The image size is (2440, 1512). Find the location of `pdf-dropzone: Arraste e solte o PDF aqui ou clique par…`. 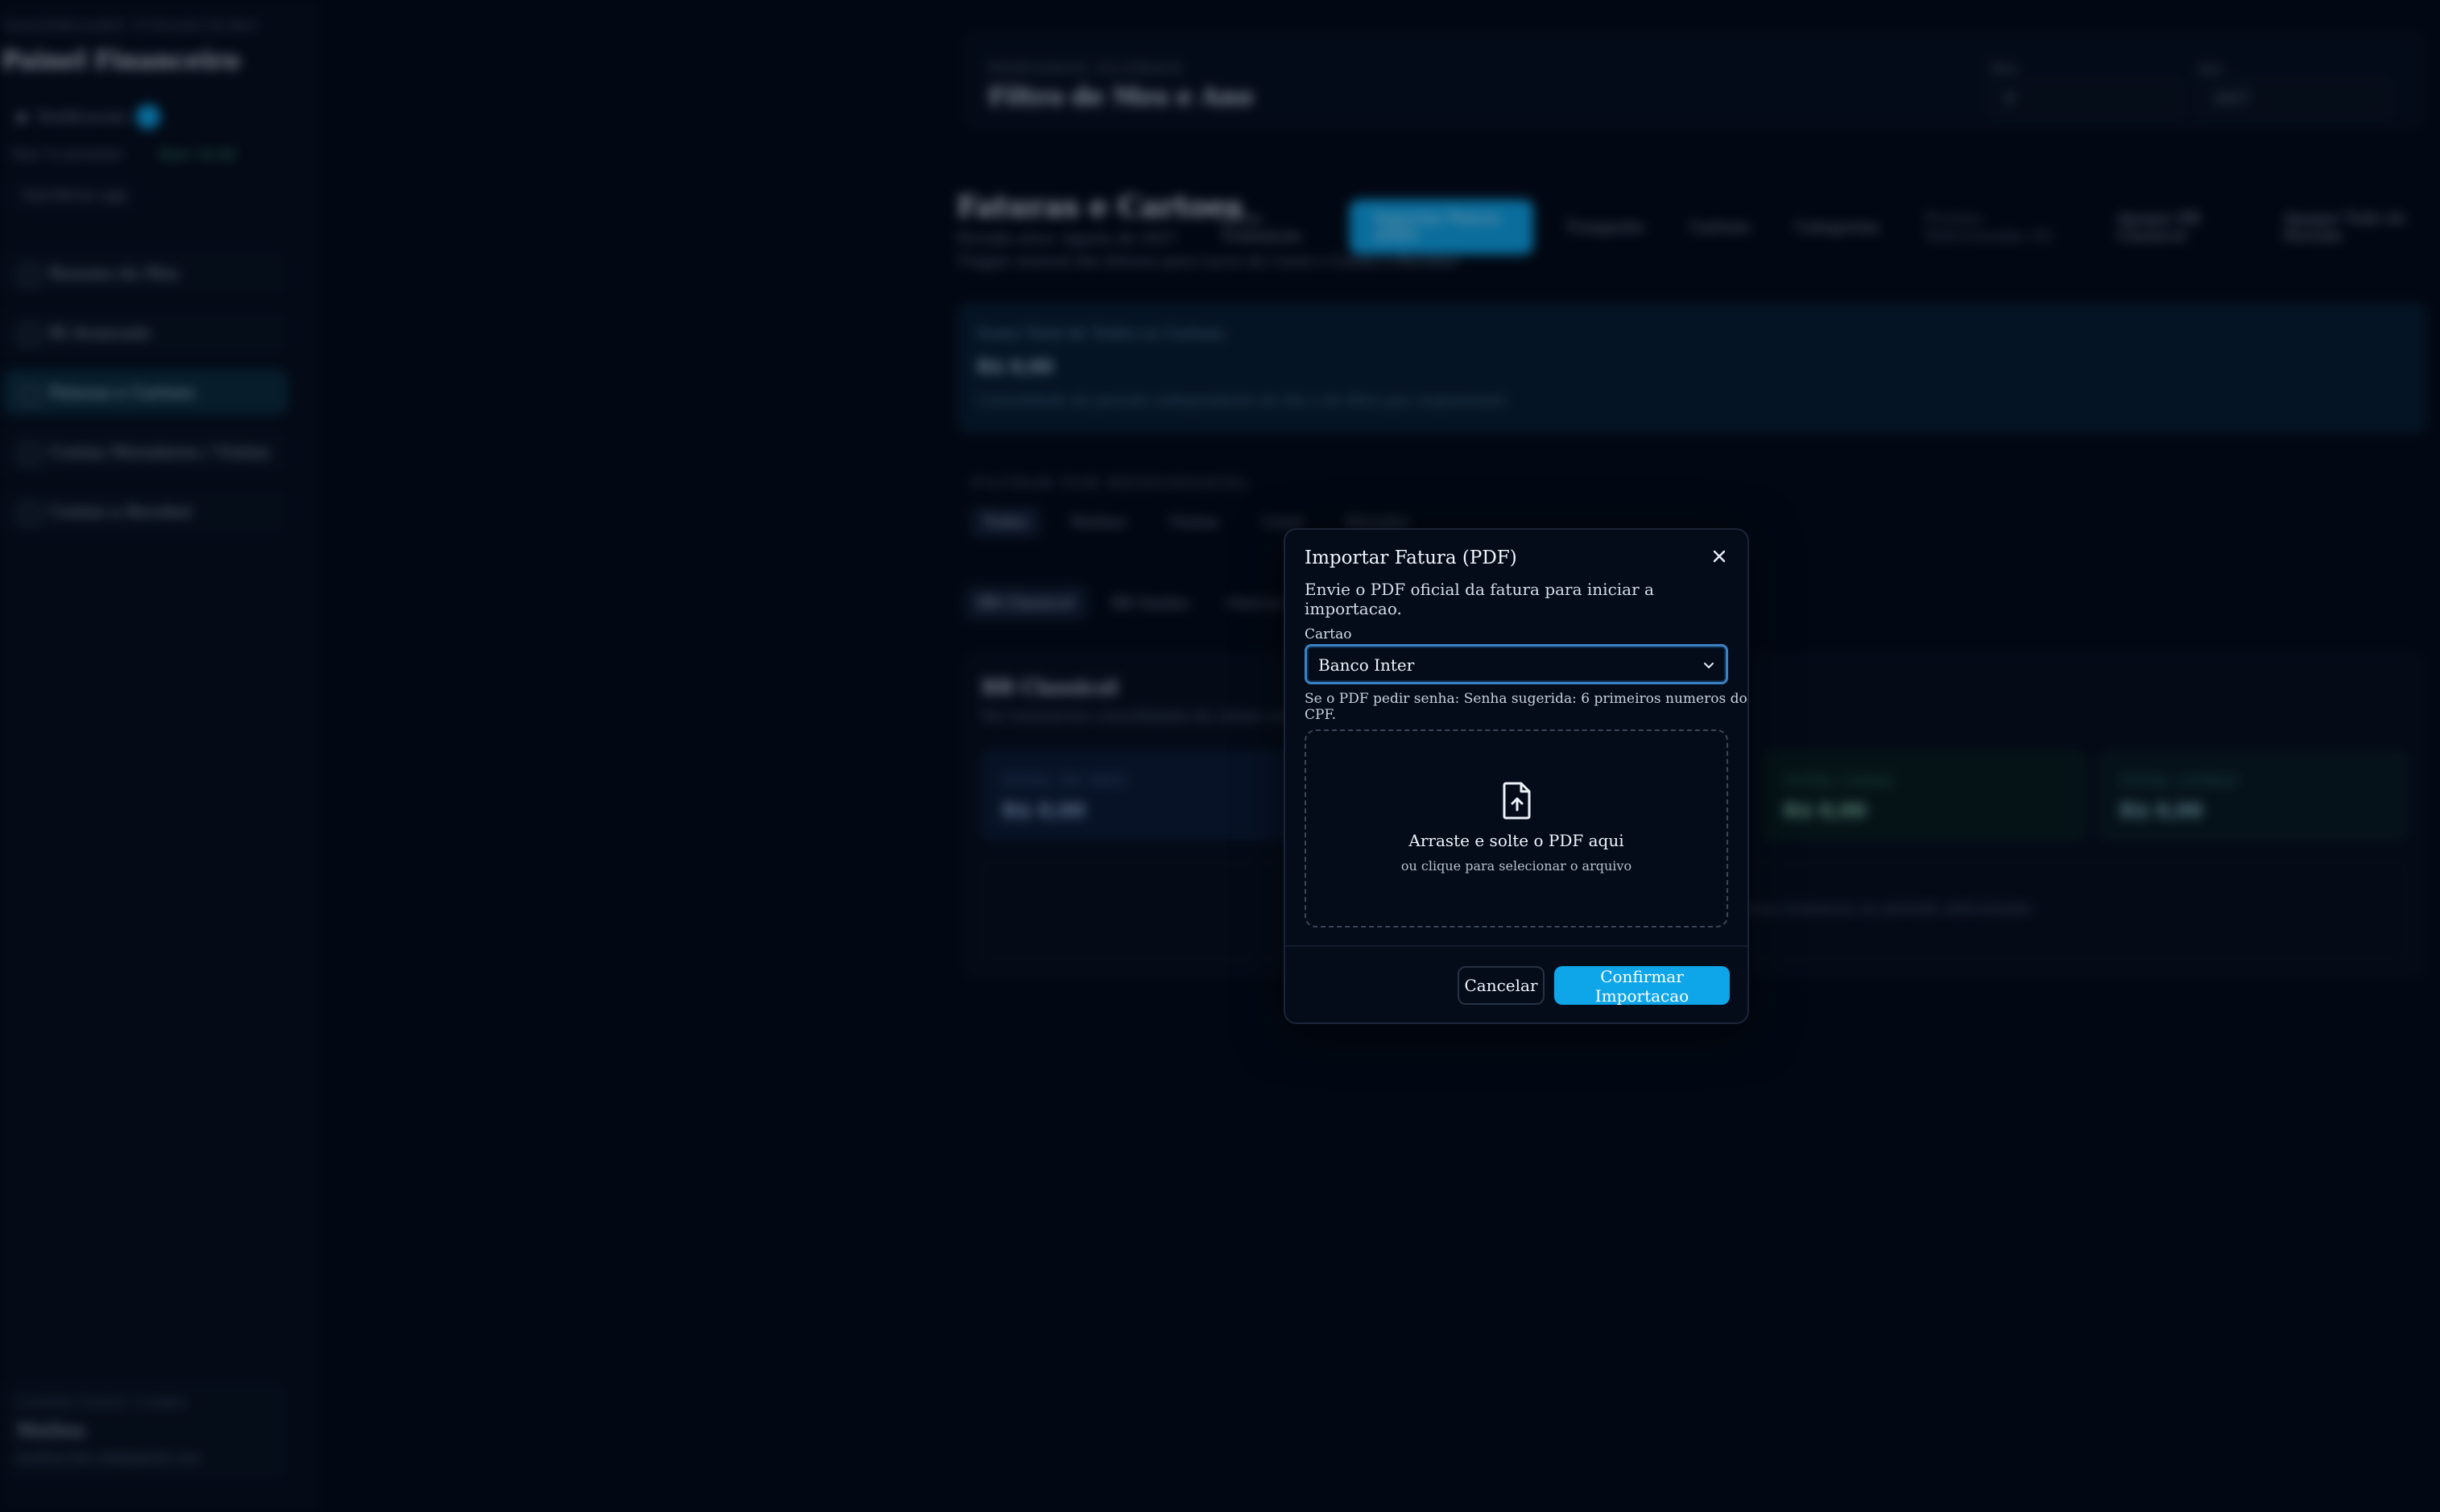

pdf-dropzone: Arraste e solte o PDF aqui ou clique par… is located at coordinates (1516, 828).